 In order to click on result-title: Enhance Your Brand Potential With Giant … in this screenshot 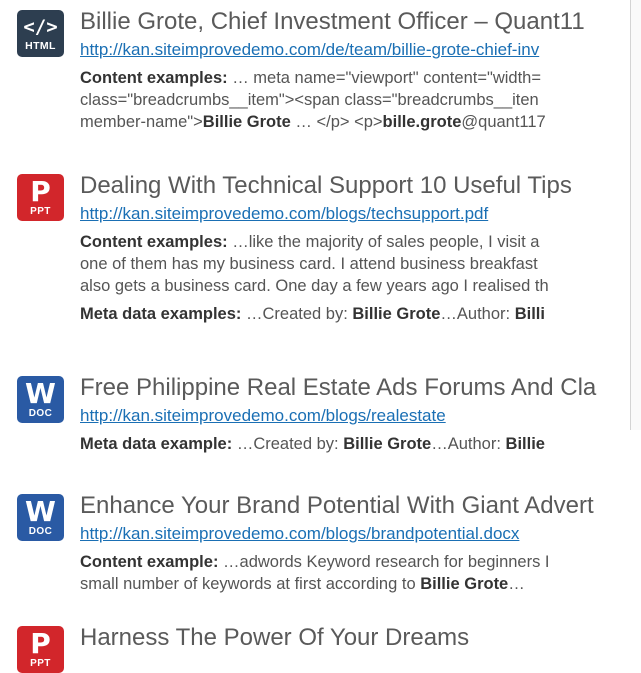, I will do `click(360, 506)`.